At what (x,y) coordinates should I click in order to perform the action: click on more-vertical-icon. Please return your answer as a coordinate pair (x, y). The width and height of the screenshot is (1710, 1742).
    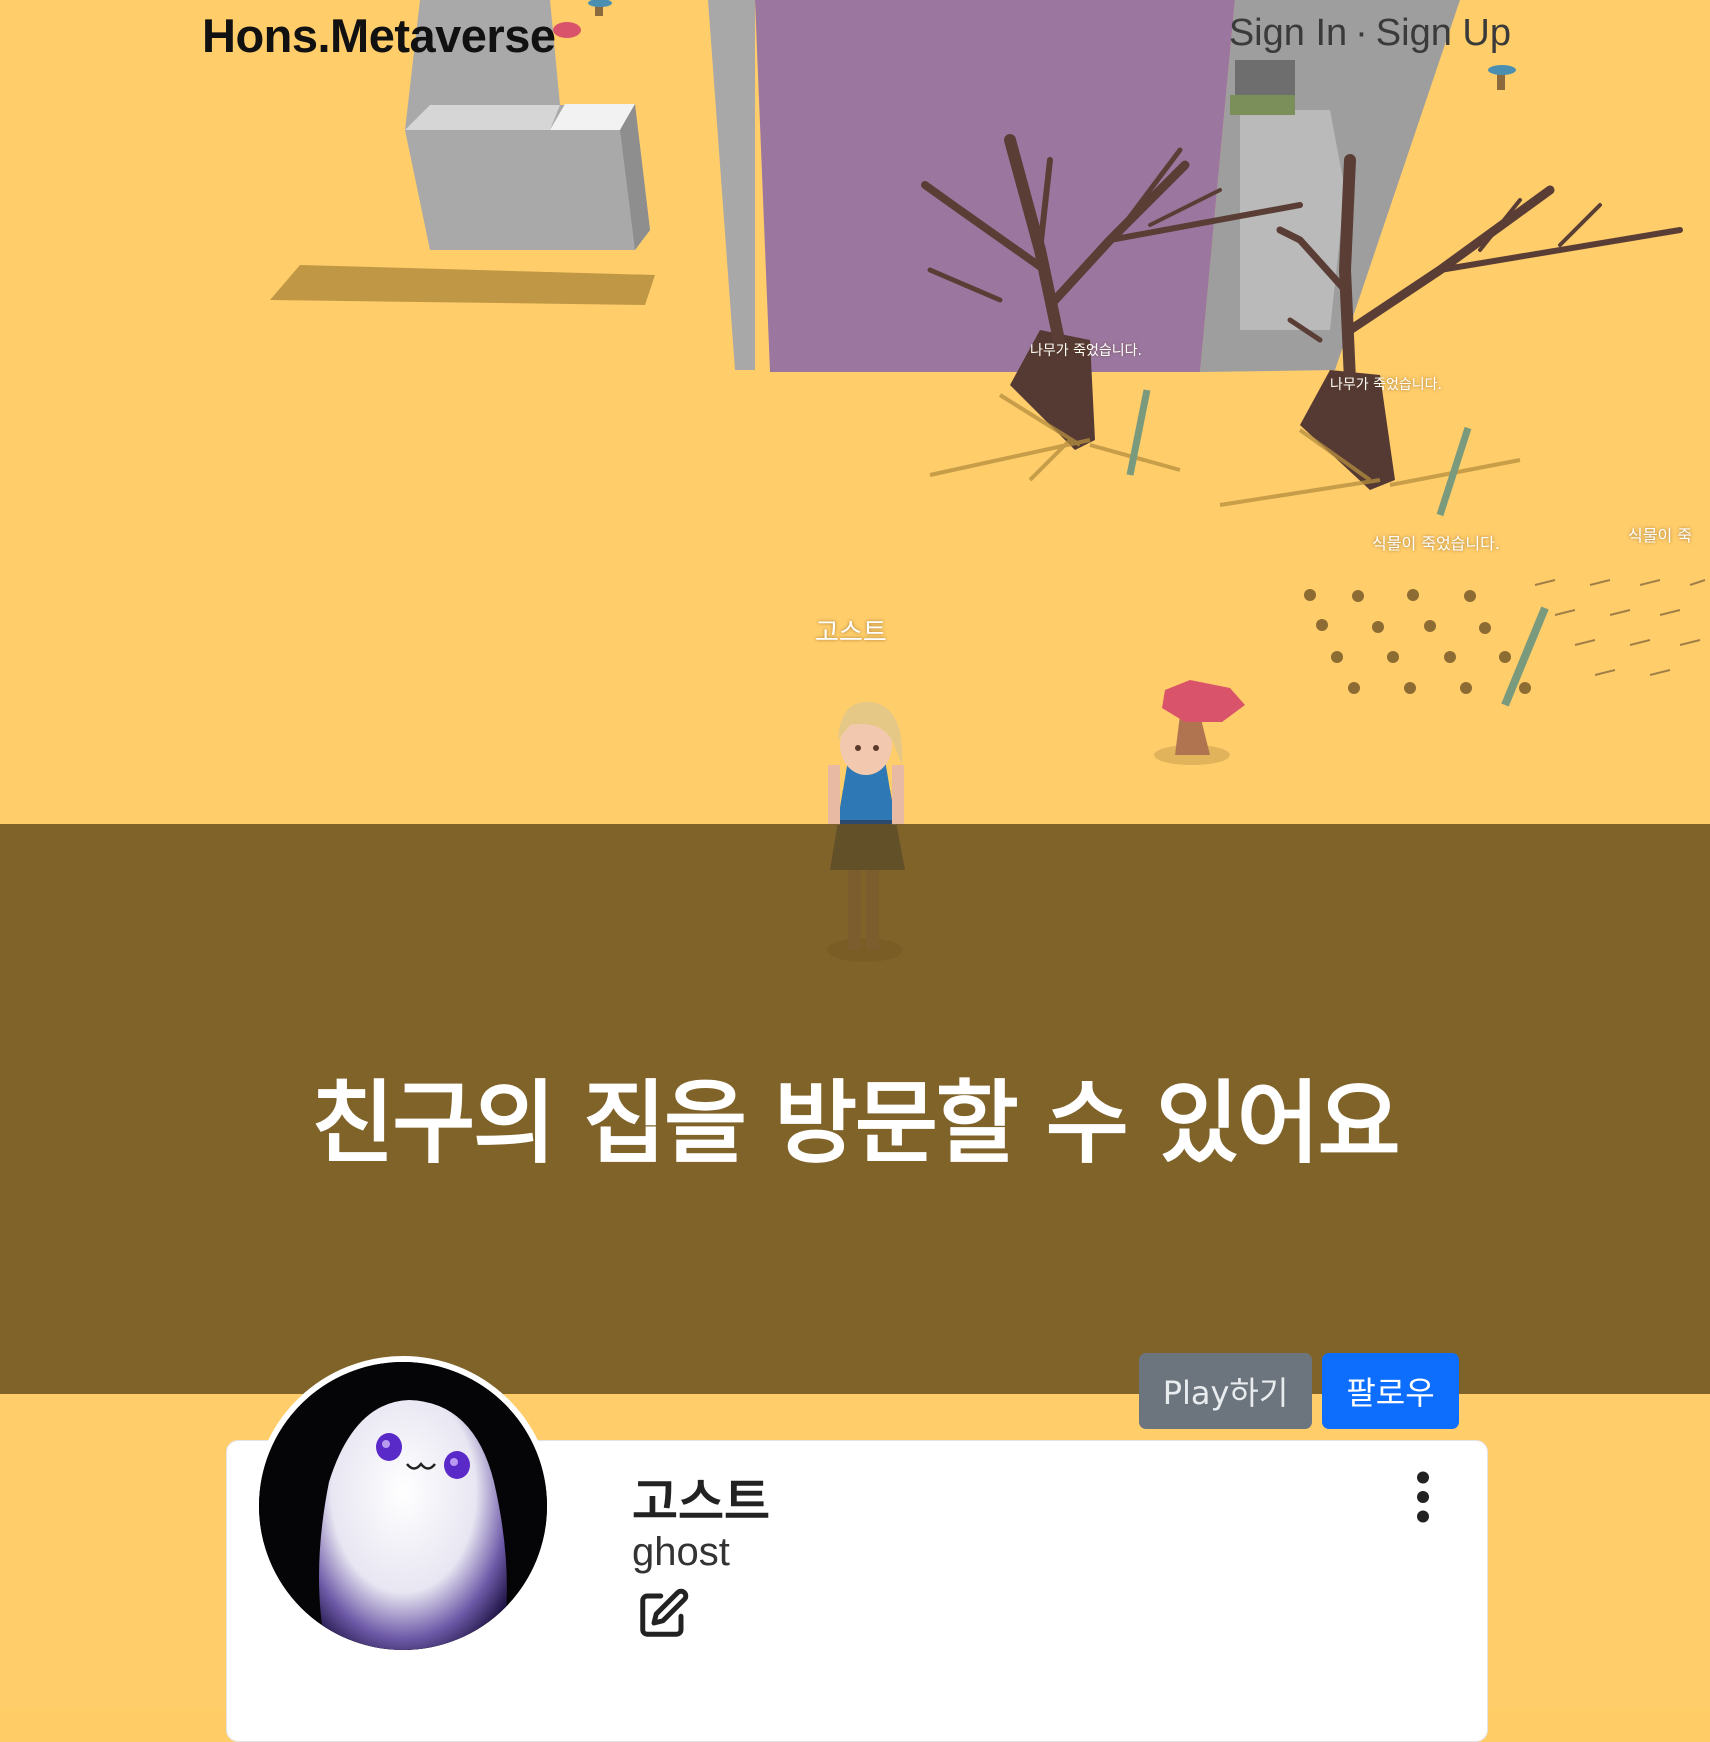
    Looking at the image, I should click on (1423, 1497).